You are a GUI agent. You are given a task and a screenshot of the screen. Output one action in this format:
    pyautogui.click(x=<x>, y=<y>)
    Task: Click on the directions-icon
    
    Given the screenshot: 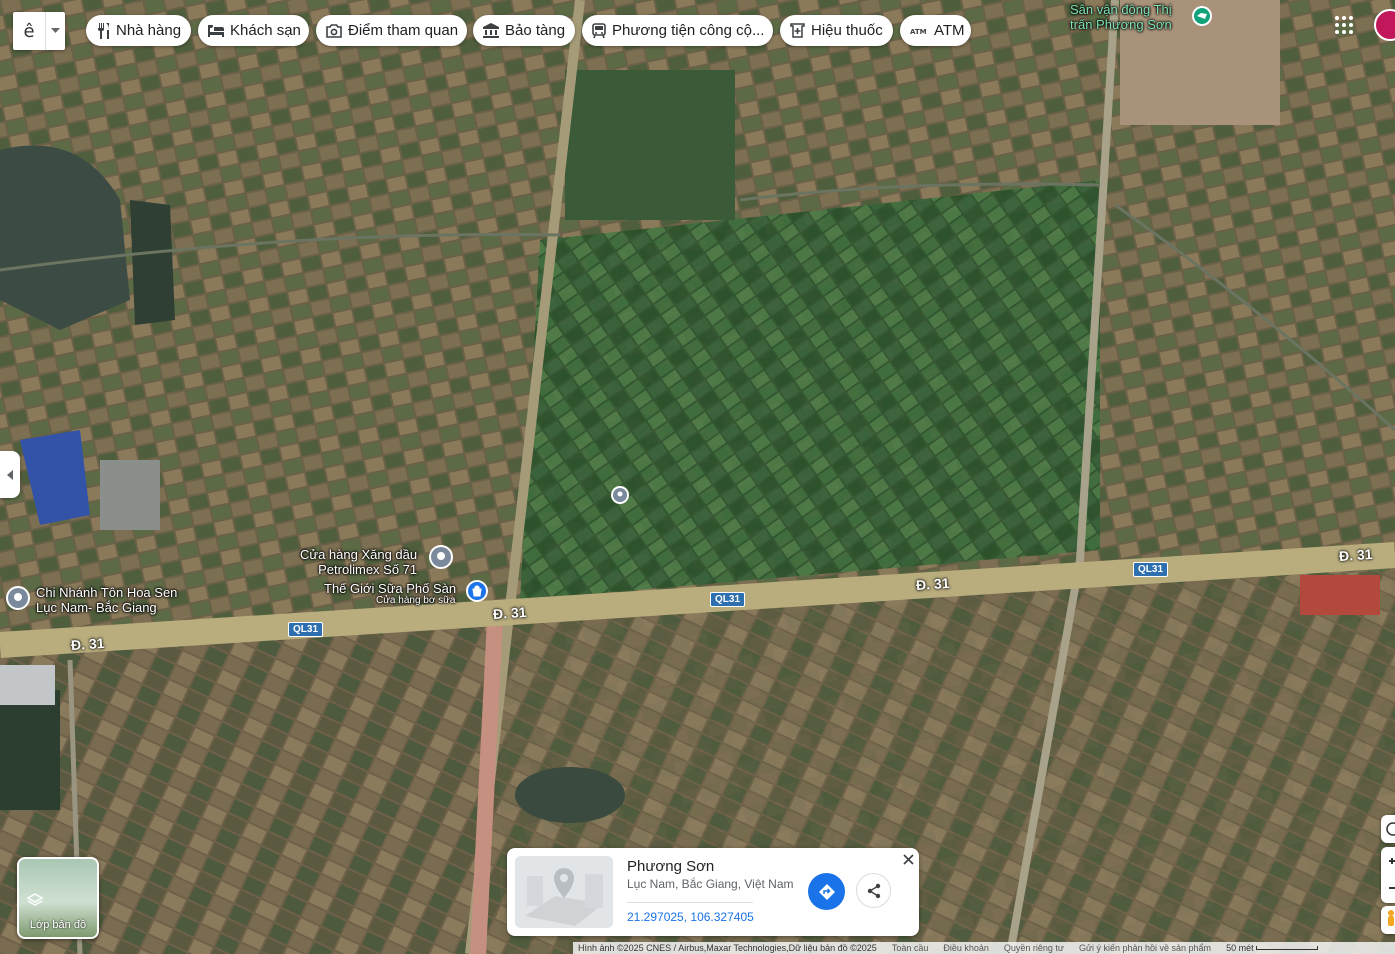 What is the action you would take?
    pyautogui.click(x=826, y=891)
    